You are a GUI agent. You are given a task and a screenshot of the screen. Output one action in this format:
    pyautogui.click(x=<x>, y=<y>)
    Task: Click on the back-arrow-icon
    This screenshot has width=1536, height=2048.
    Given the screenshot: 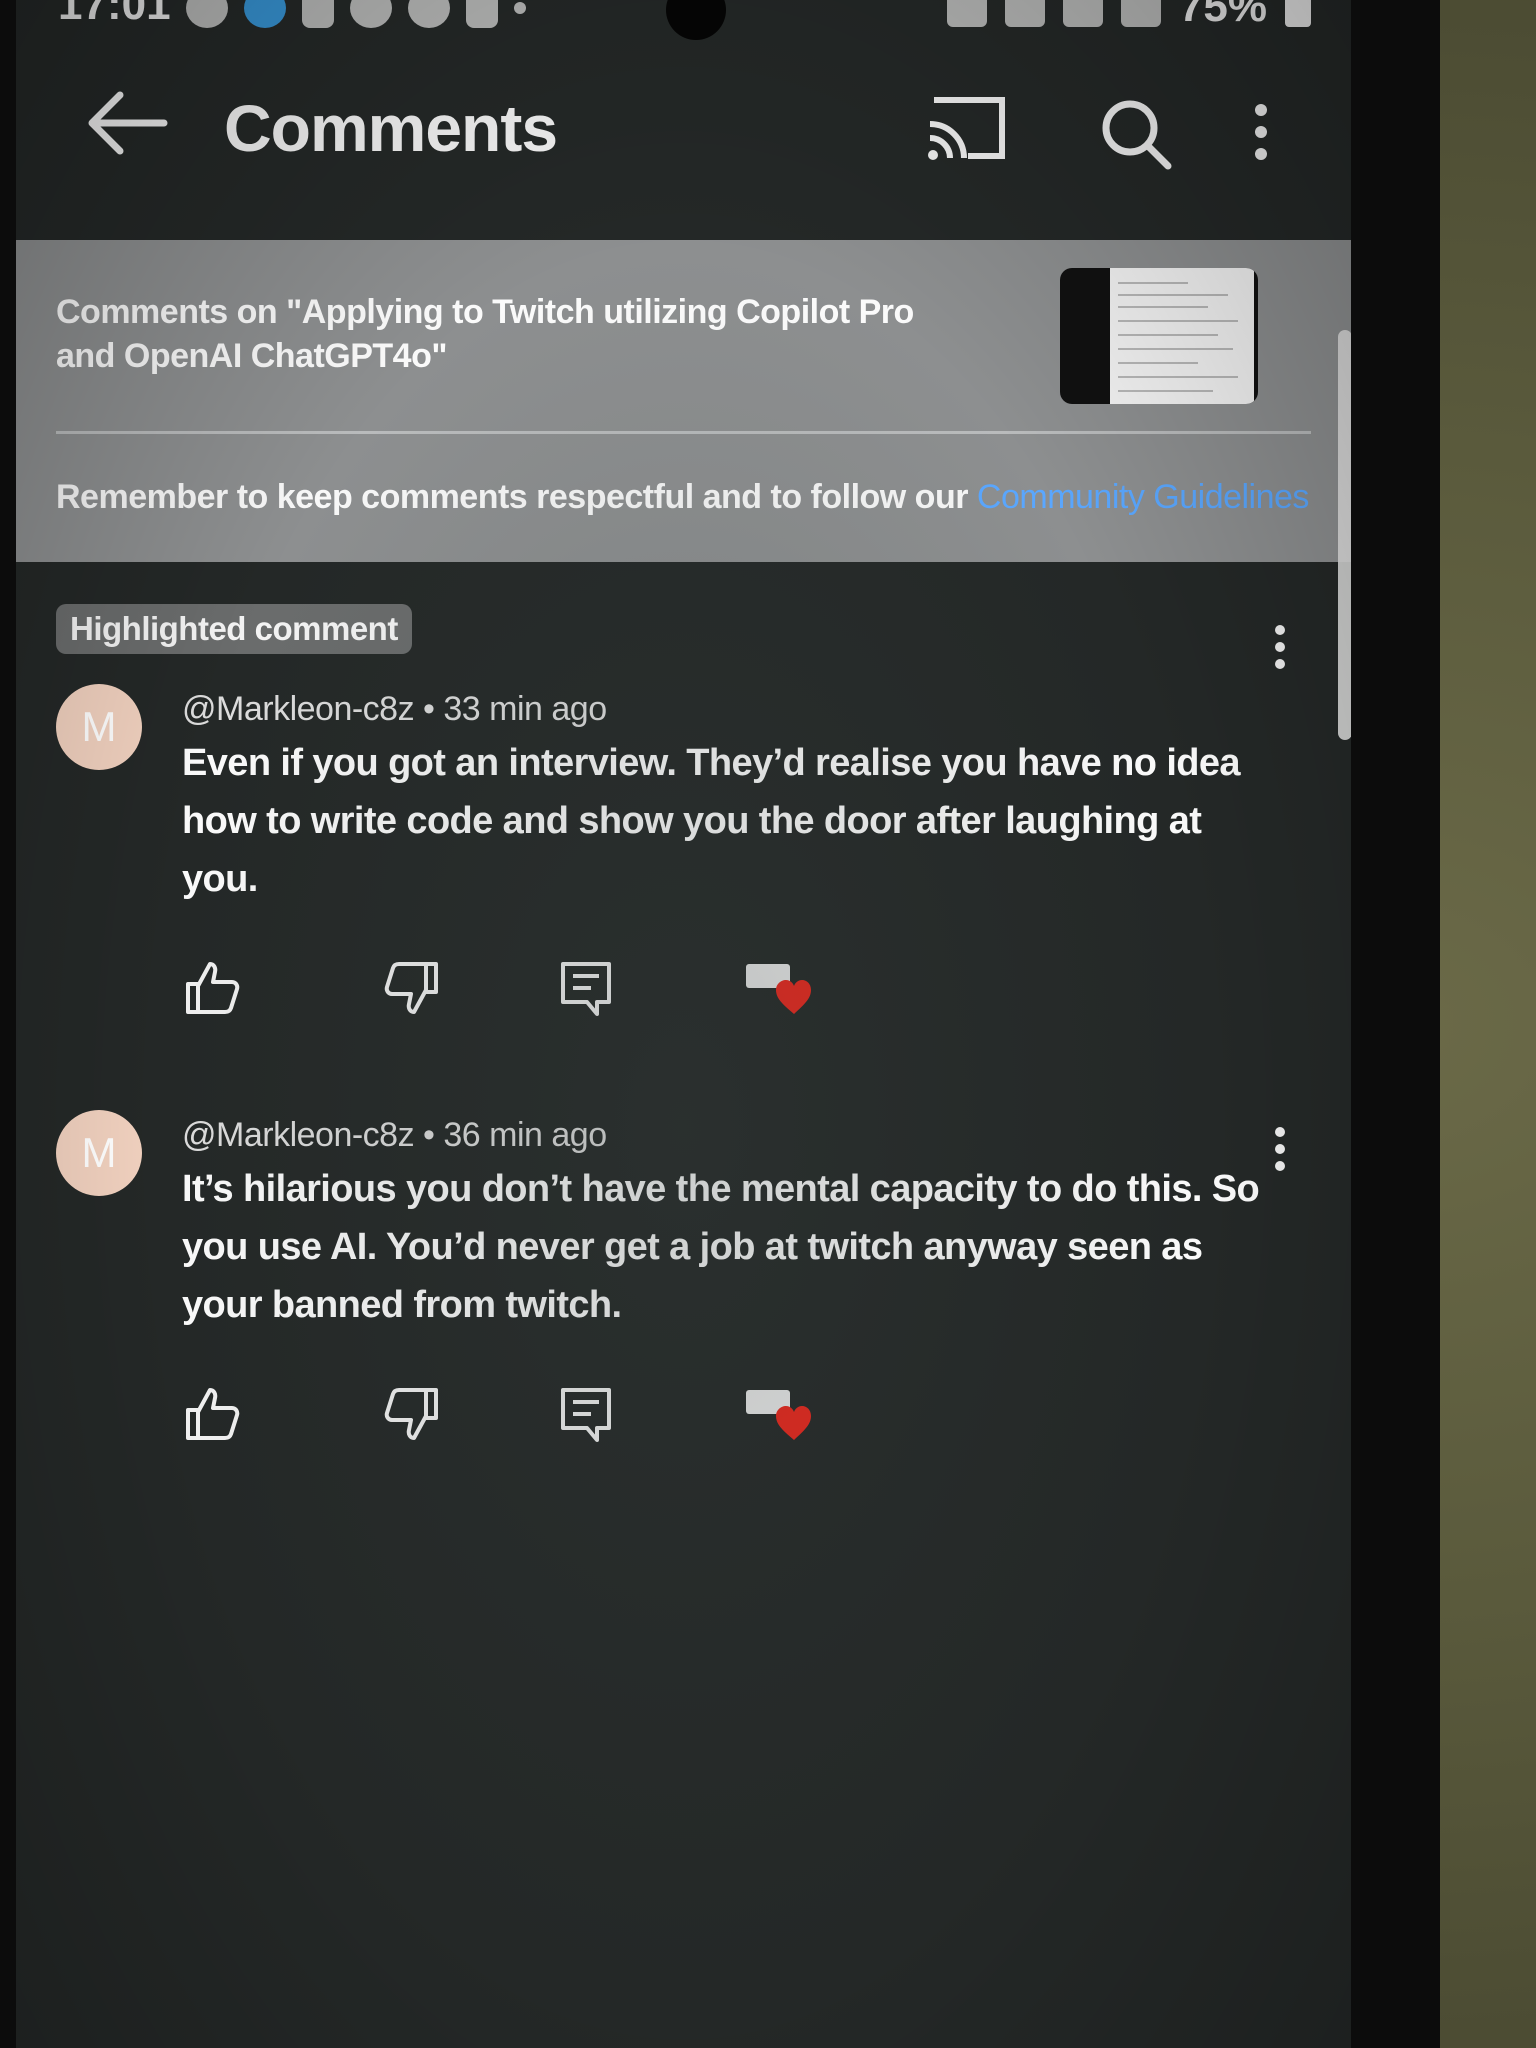 What is the action you would take?
    pyautogui.click(x=128, y=123)
    